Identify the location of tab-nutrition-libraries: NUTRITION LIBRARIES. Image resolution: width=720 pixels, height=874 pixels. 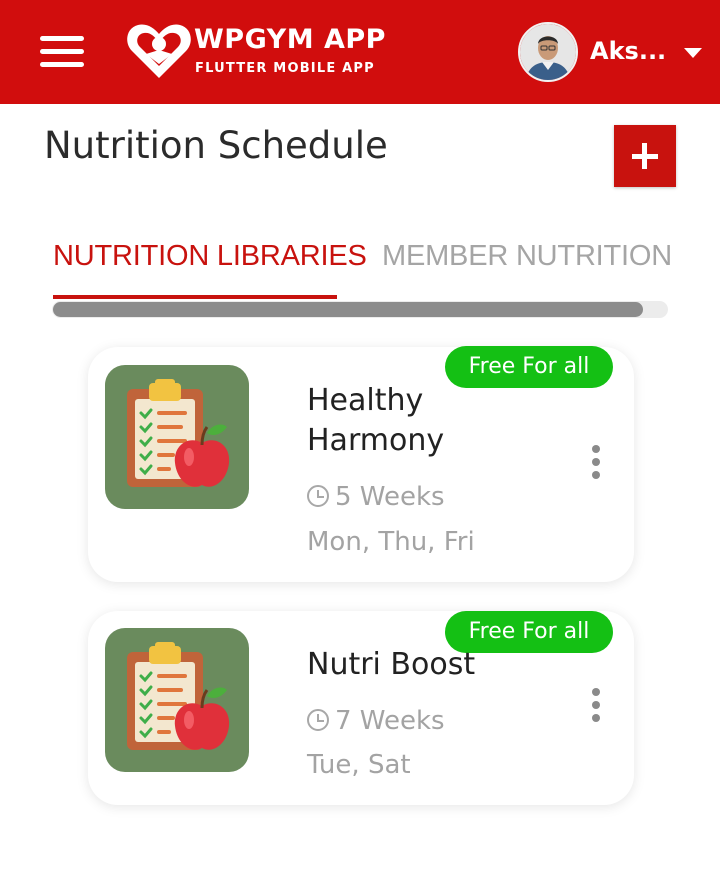
(210, 256).